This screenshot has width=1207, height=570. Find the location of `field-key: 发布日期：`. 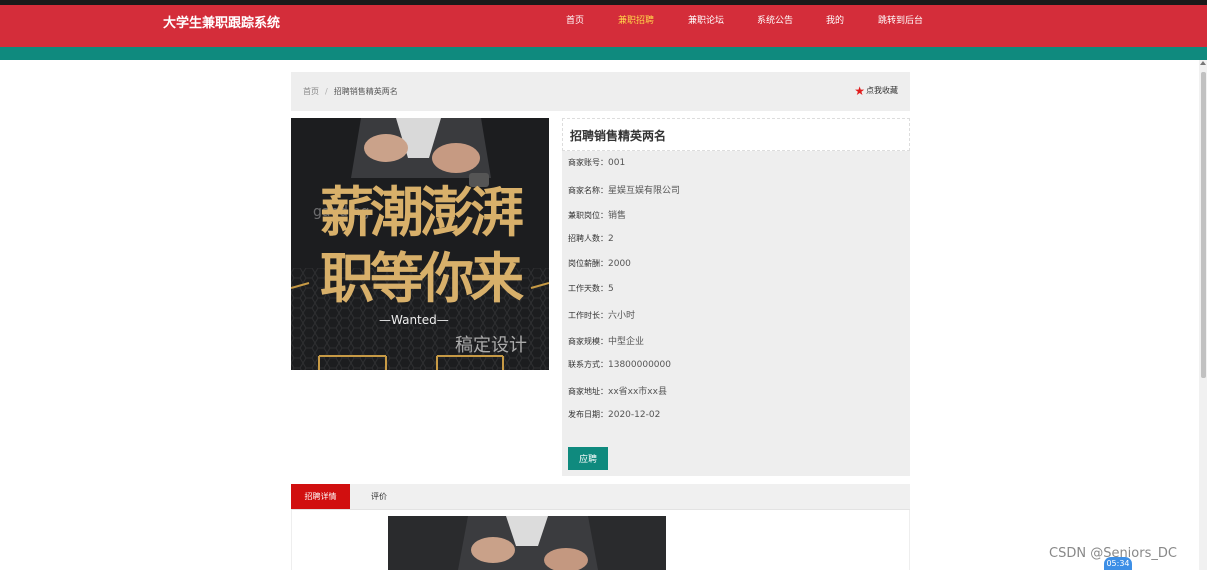

field-key: 发布日期： is located at coordinates (588, 414).